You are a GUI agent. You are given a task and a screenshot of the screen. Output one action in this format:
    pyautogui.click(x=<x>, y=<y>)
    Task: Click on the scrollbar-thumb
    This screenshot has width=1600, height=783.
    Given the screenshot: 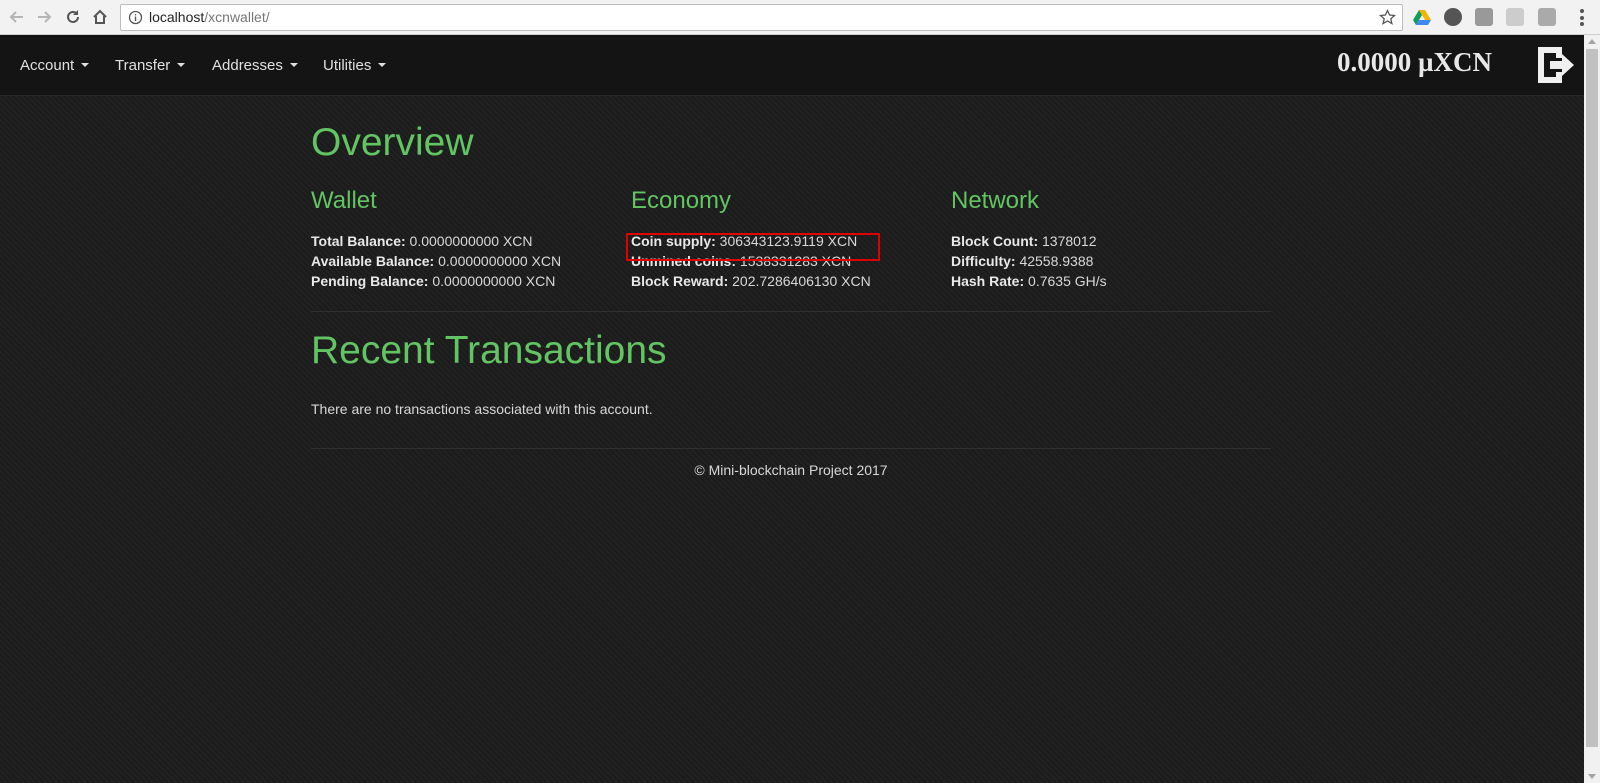 What is the action you would take?
    pyautogui.click(x=1592, y=398)
    